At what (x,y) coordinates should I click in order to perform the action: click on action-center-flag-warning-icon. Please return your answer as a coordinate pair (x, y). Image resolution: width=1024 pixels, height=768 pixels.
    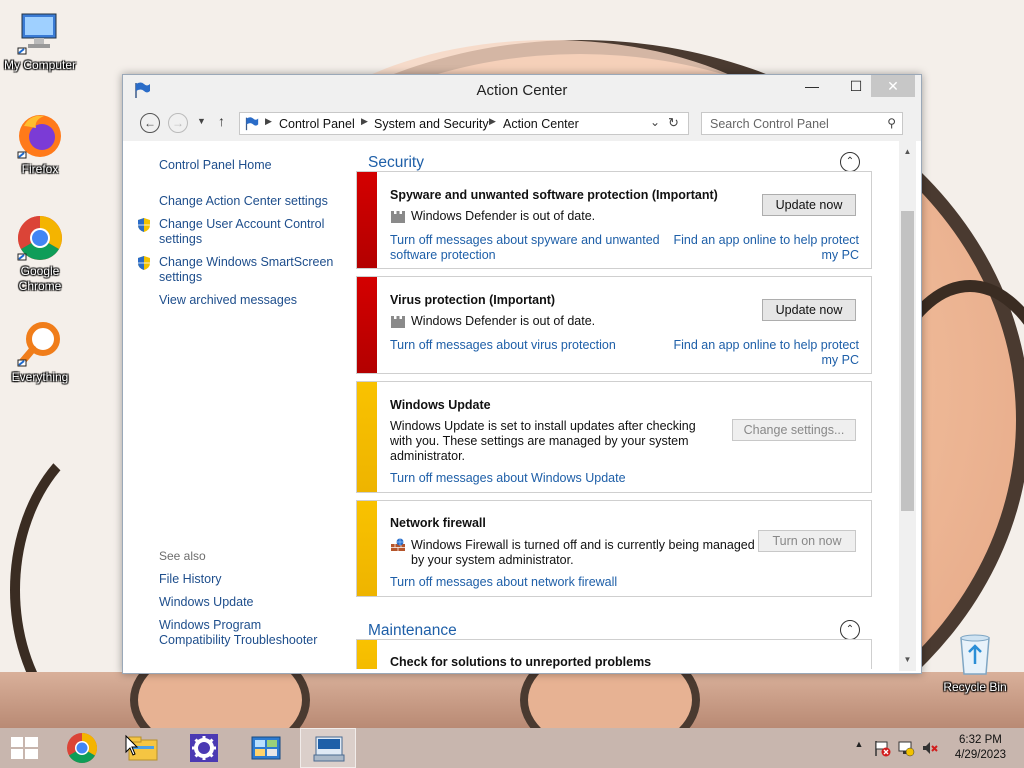
    Looking at the image, I should click on (882, 748).